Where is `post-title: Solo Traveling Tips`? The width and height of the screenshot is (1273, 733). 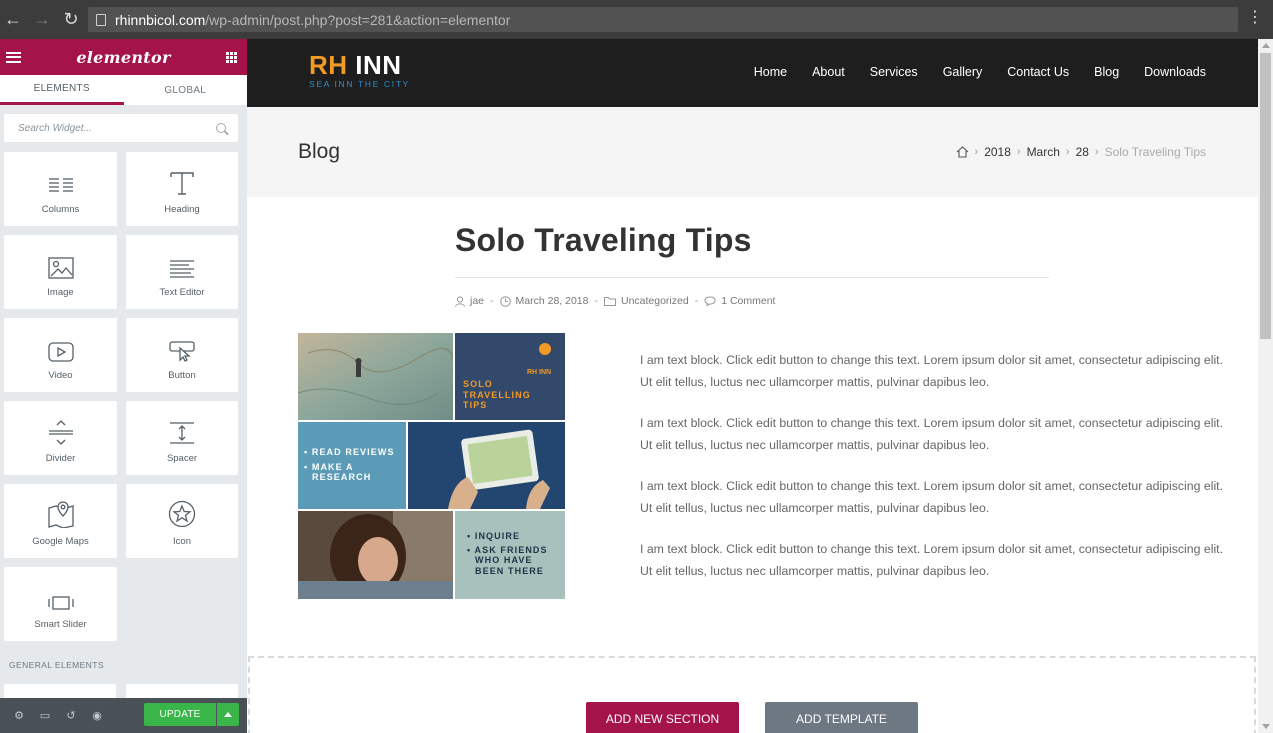 post-title: Solo Traveling Tips is located at coordinates (603, 240).